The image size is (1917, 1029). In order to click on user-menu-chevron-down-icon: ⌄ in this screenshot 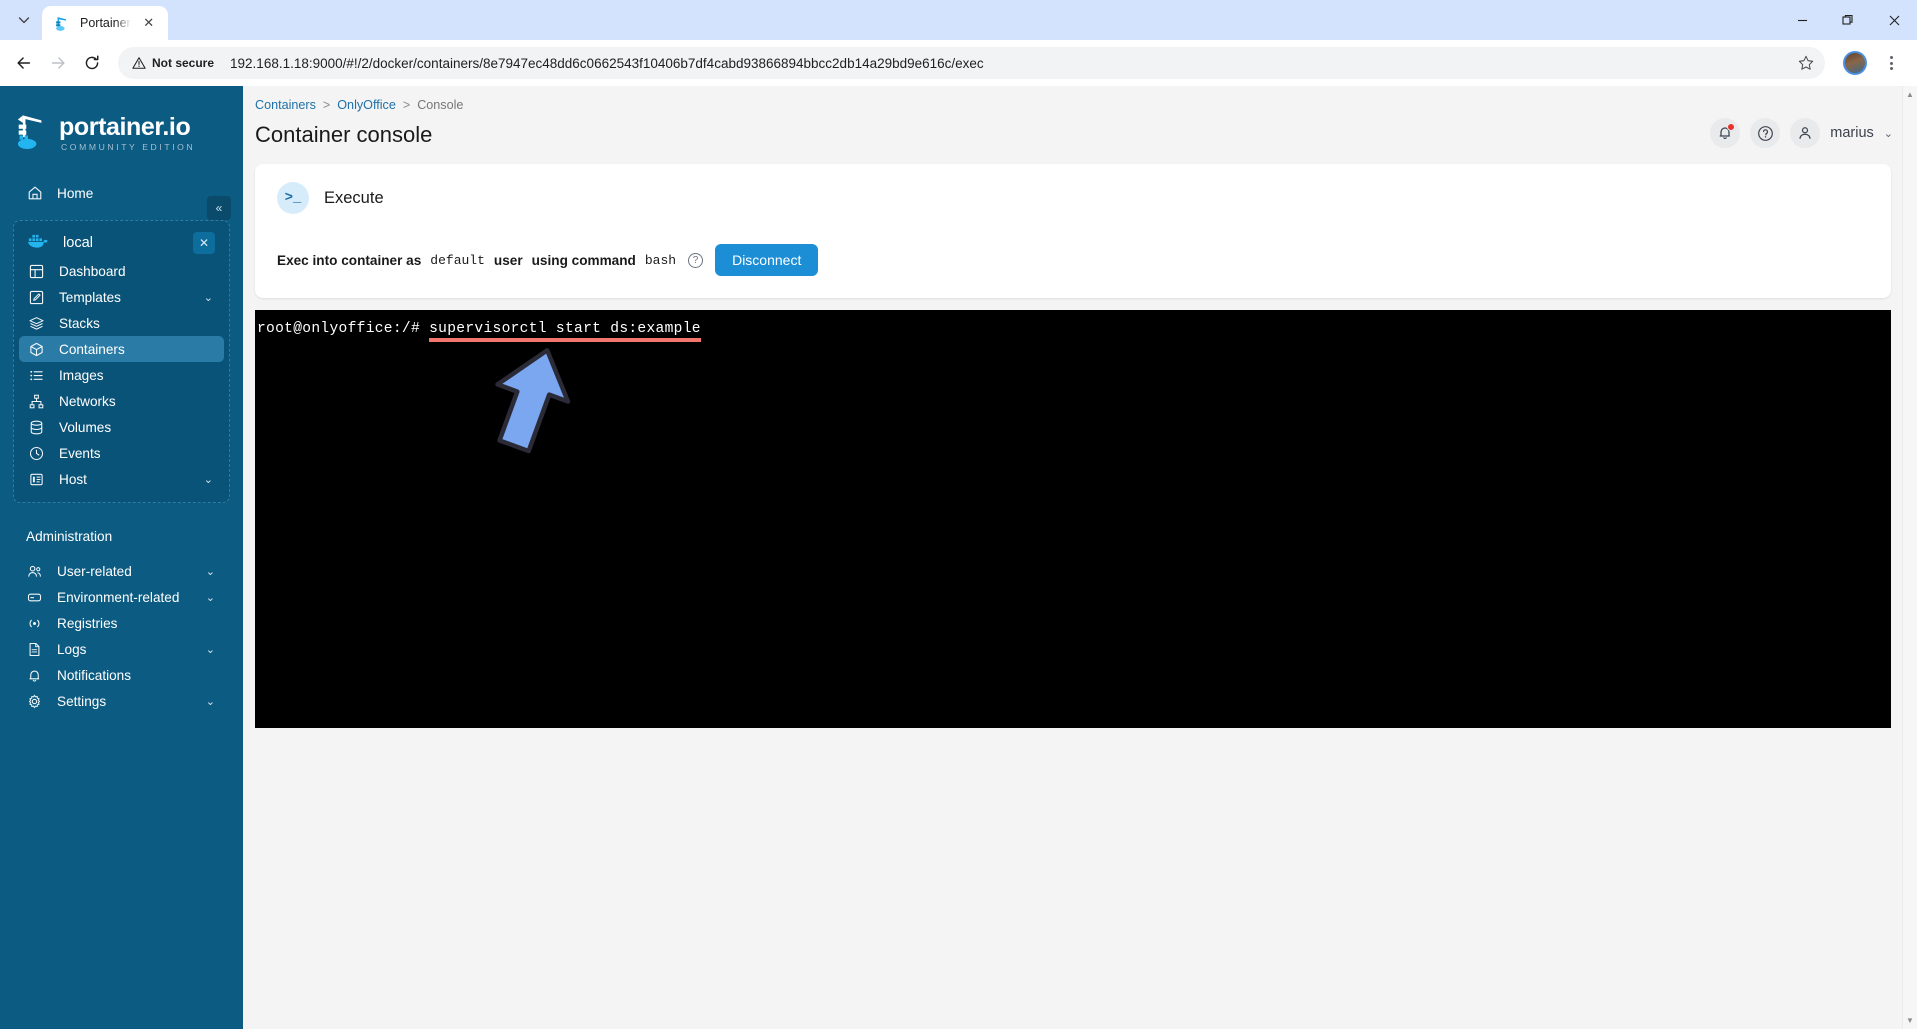, I will do `click(1888, 133)`.